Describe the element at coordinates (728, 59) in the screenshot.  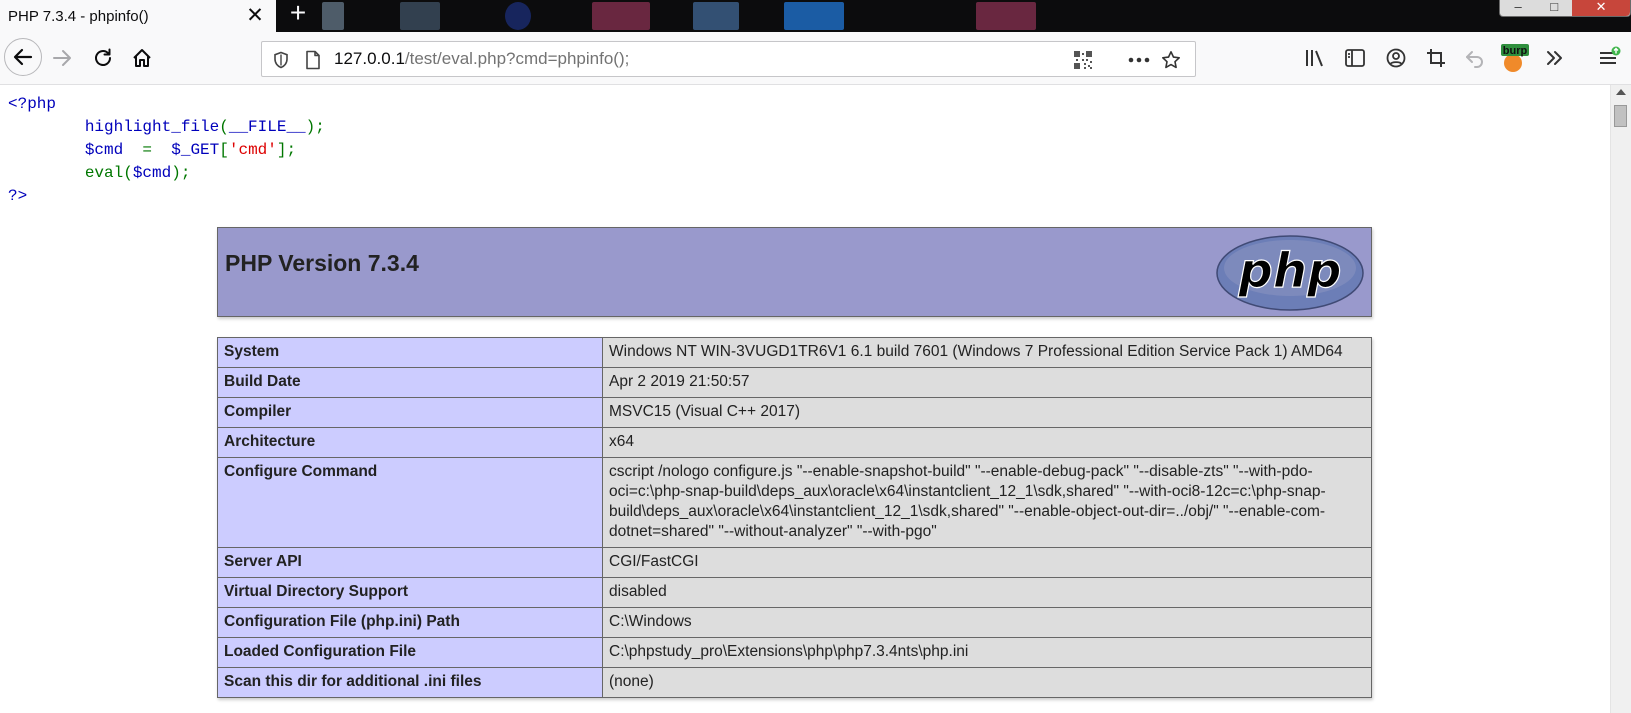
I see `url-bar: 127.0.0.1/test/eval.php?cmd=phpinfo();` at that location.